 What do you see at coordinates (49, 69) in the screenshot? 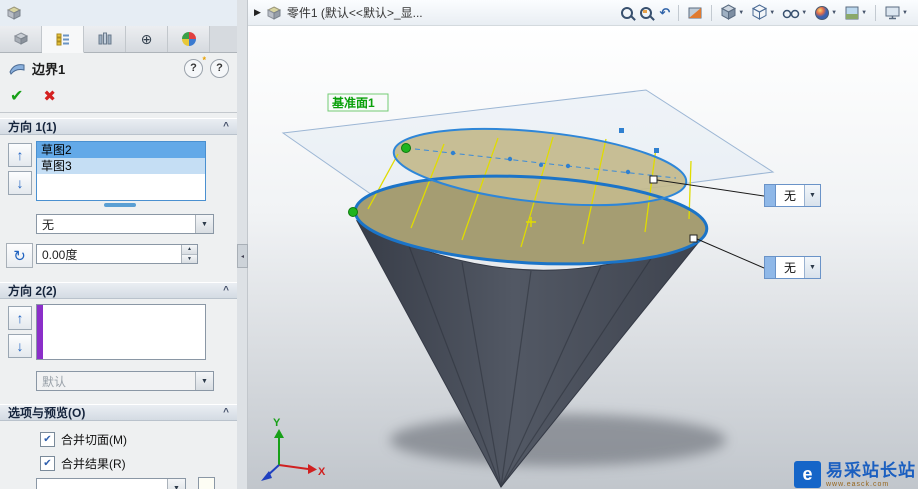
I see `panel-title: 边界1` at bounding box center [49, 69].